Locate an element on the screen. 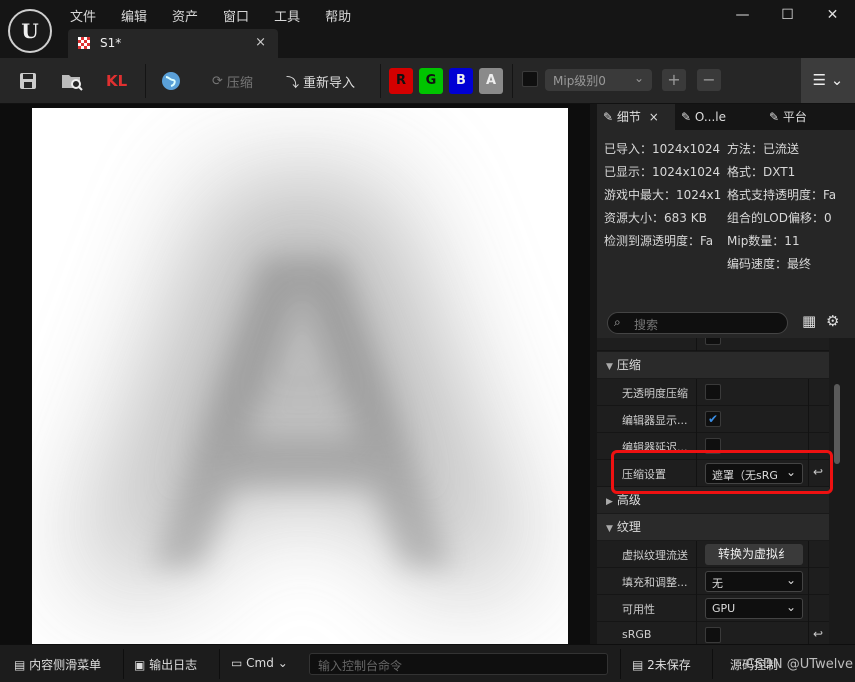 The image size is (855, 682). property-label: 可用性 is located at coordinates (638, 609).